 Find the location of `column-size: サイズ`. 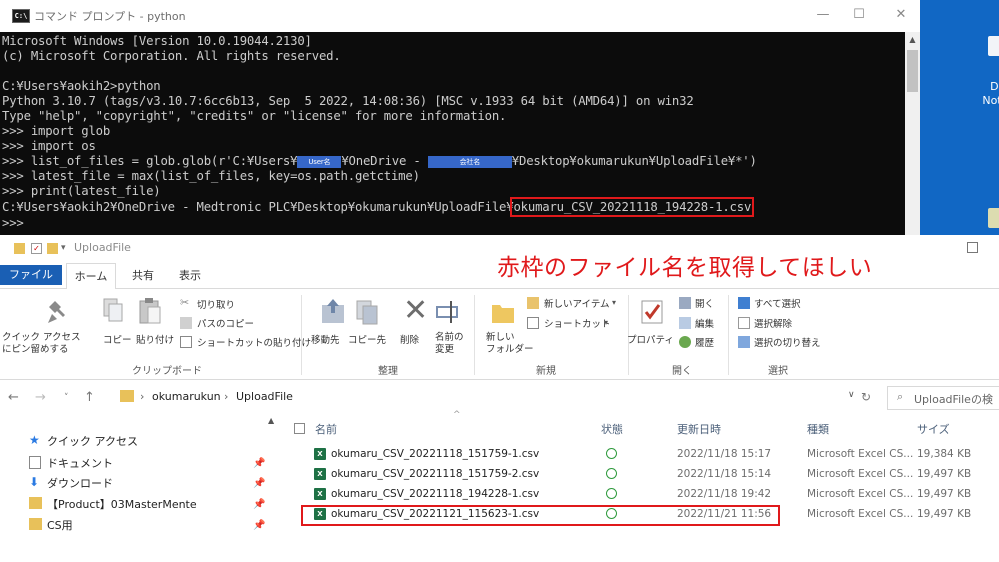

column-size: サイズ is located at coordinates (933, 429).